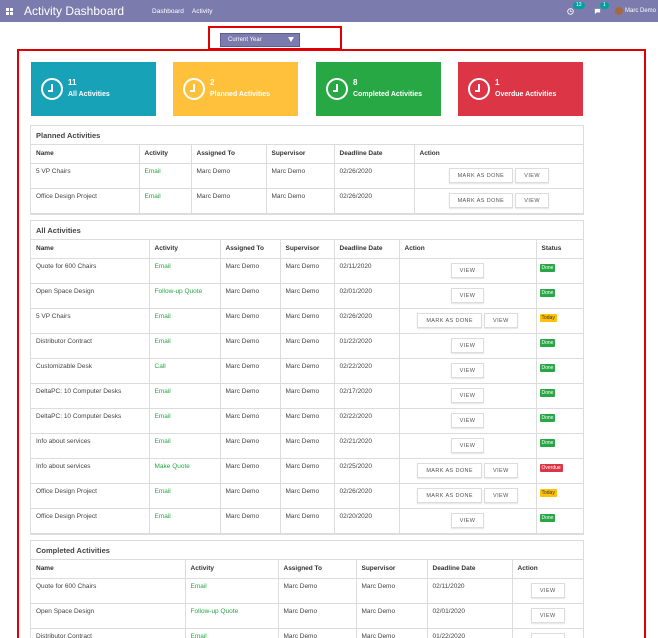  I want to click on card-overdue-activities: 1 Overdue Activities, so click(520, 89).